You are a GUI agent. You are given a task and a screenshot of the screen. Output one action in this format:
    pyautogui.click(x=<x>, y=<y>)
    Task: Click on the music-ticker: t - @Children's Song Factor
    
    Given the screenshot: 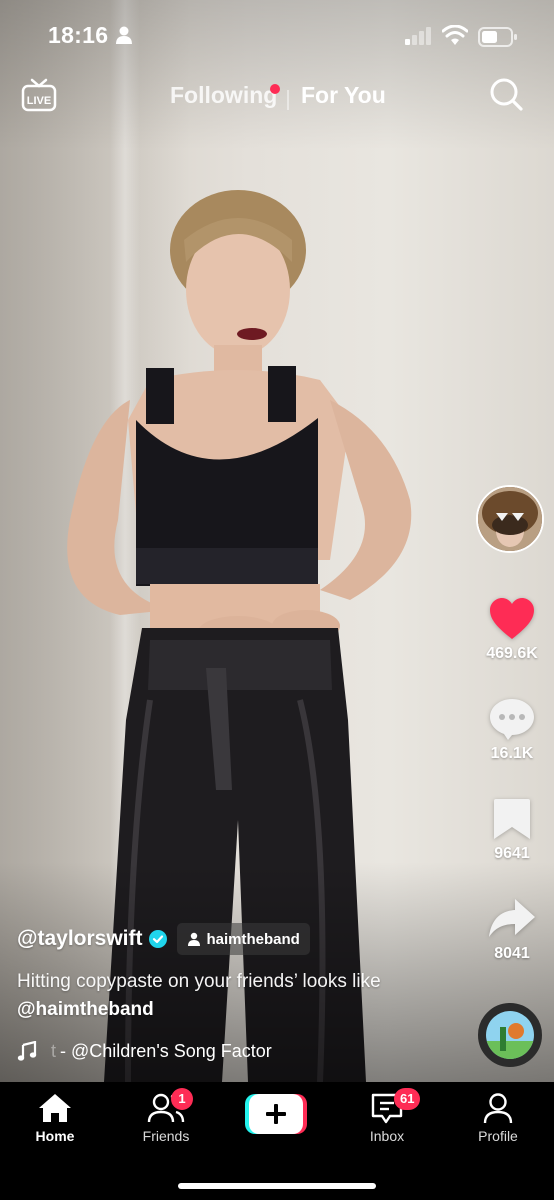 What is the action you would take?
    pyautogui.click(x=162, y=1051)
    